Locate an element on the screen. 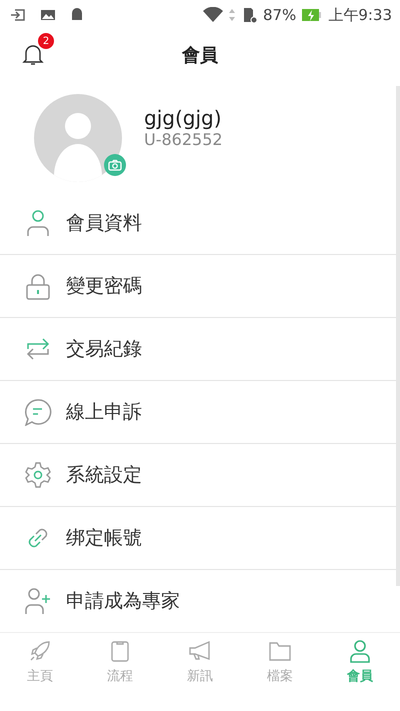  avatar is located at coordinates (78, 138).